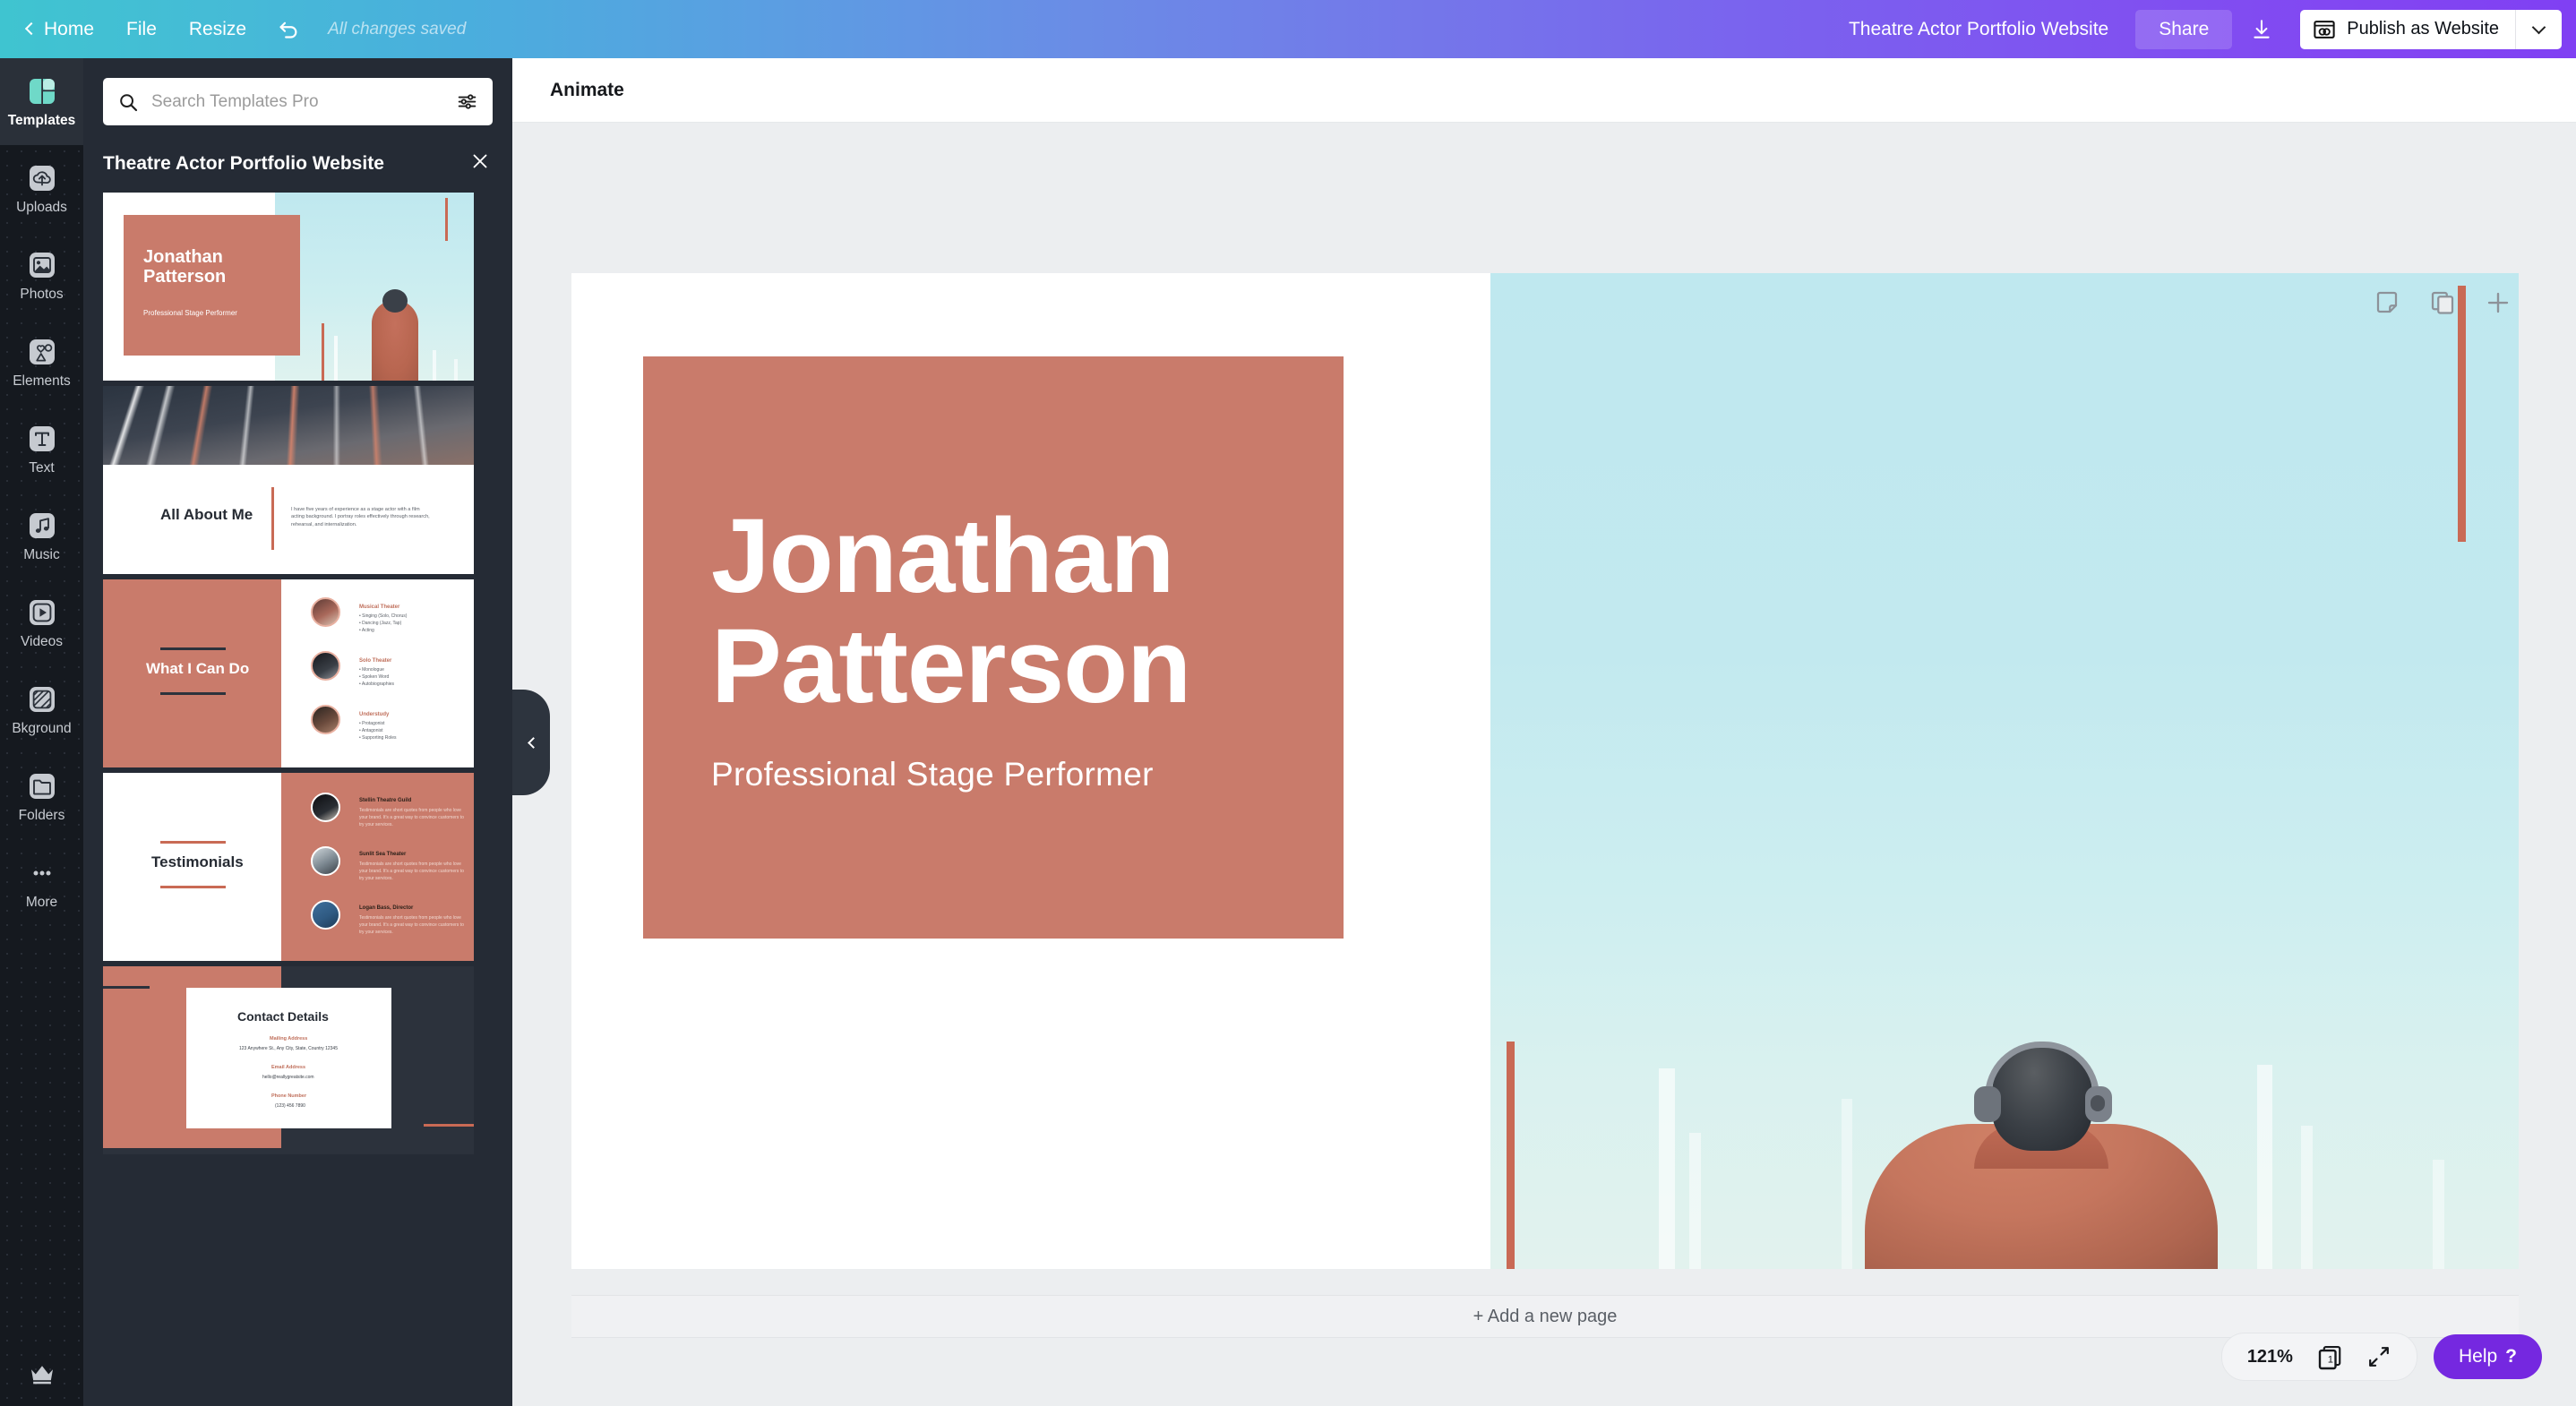 This screenshot has width=2576, height=1406. What do you see at coordinates (243, 163) in the screenshot?
I see `panel-title: Theatre Actor Portfolio Website` at bounding box center [243, 163].